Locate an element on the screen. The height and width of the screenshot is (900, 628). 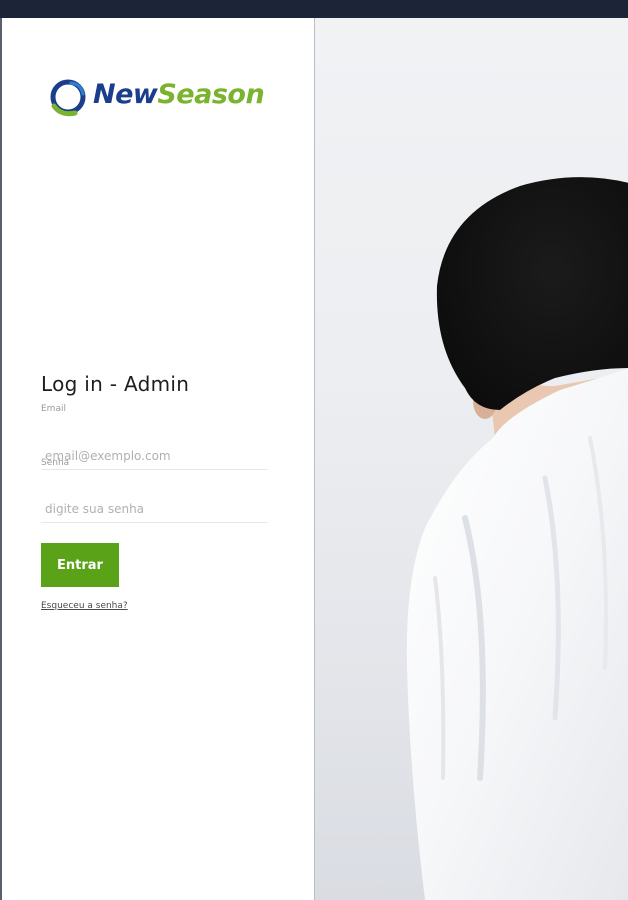
brand-wordmark: NewSeason is located at coordinates (179, 94).